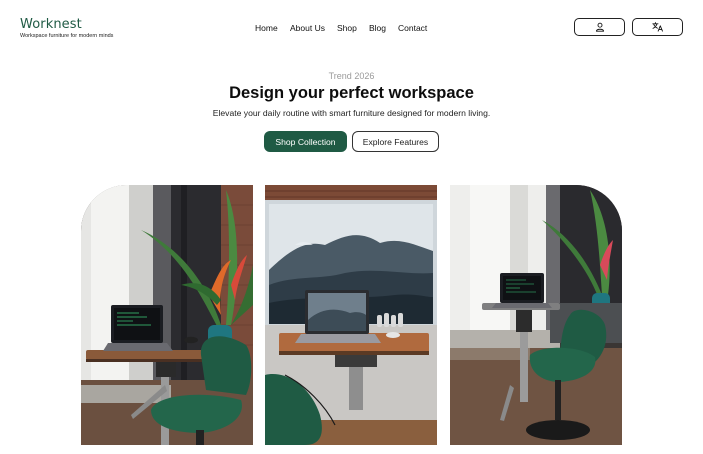 The image size is (703, 454). Describe the element at coordinates (412, 28) in the screenshot. I see `nav-contact: Contact` at that location.